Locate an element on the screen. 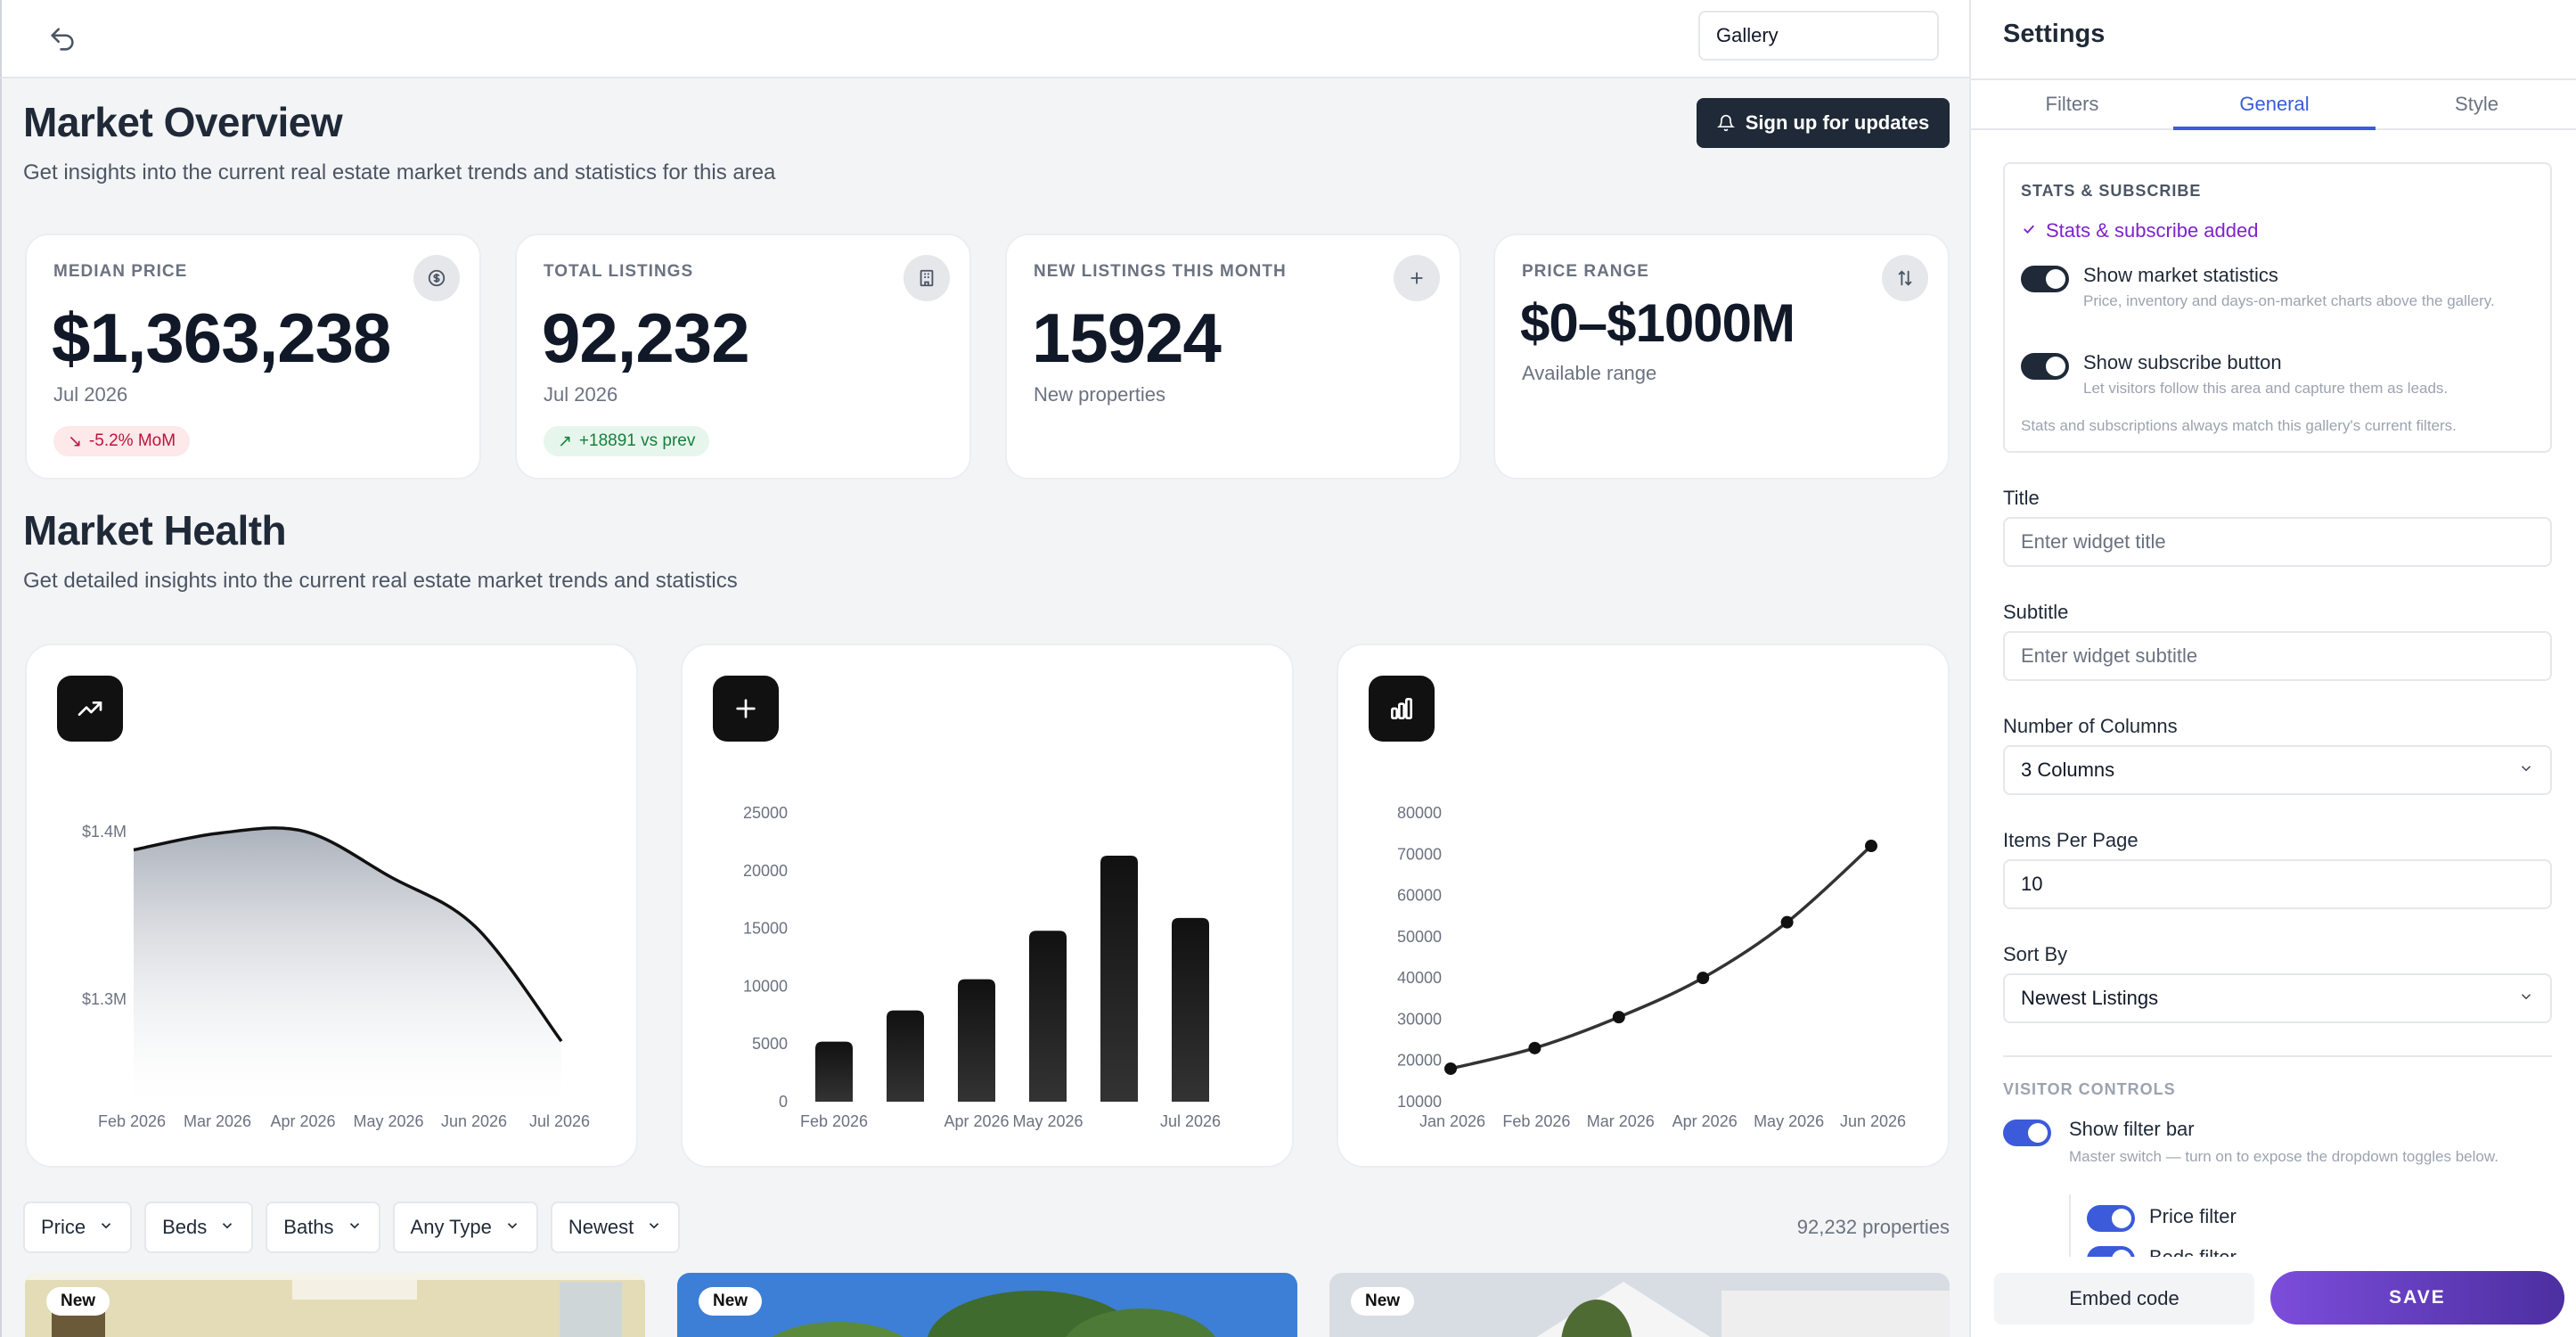  settings-tabs: Filters General Style is located at coordinates (2273, 105).